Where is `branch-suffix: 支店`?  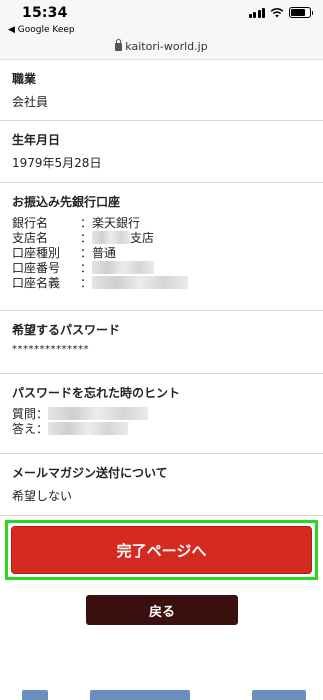
branch-suffix: 支店 is located at coordinates (142, 238).